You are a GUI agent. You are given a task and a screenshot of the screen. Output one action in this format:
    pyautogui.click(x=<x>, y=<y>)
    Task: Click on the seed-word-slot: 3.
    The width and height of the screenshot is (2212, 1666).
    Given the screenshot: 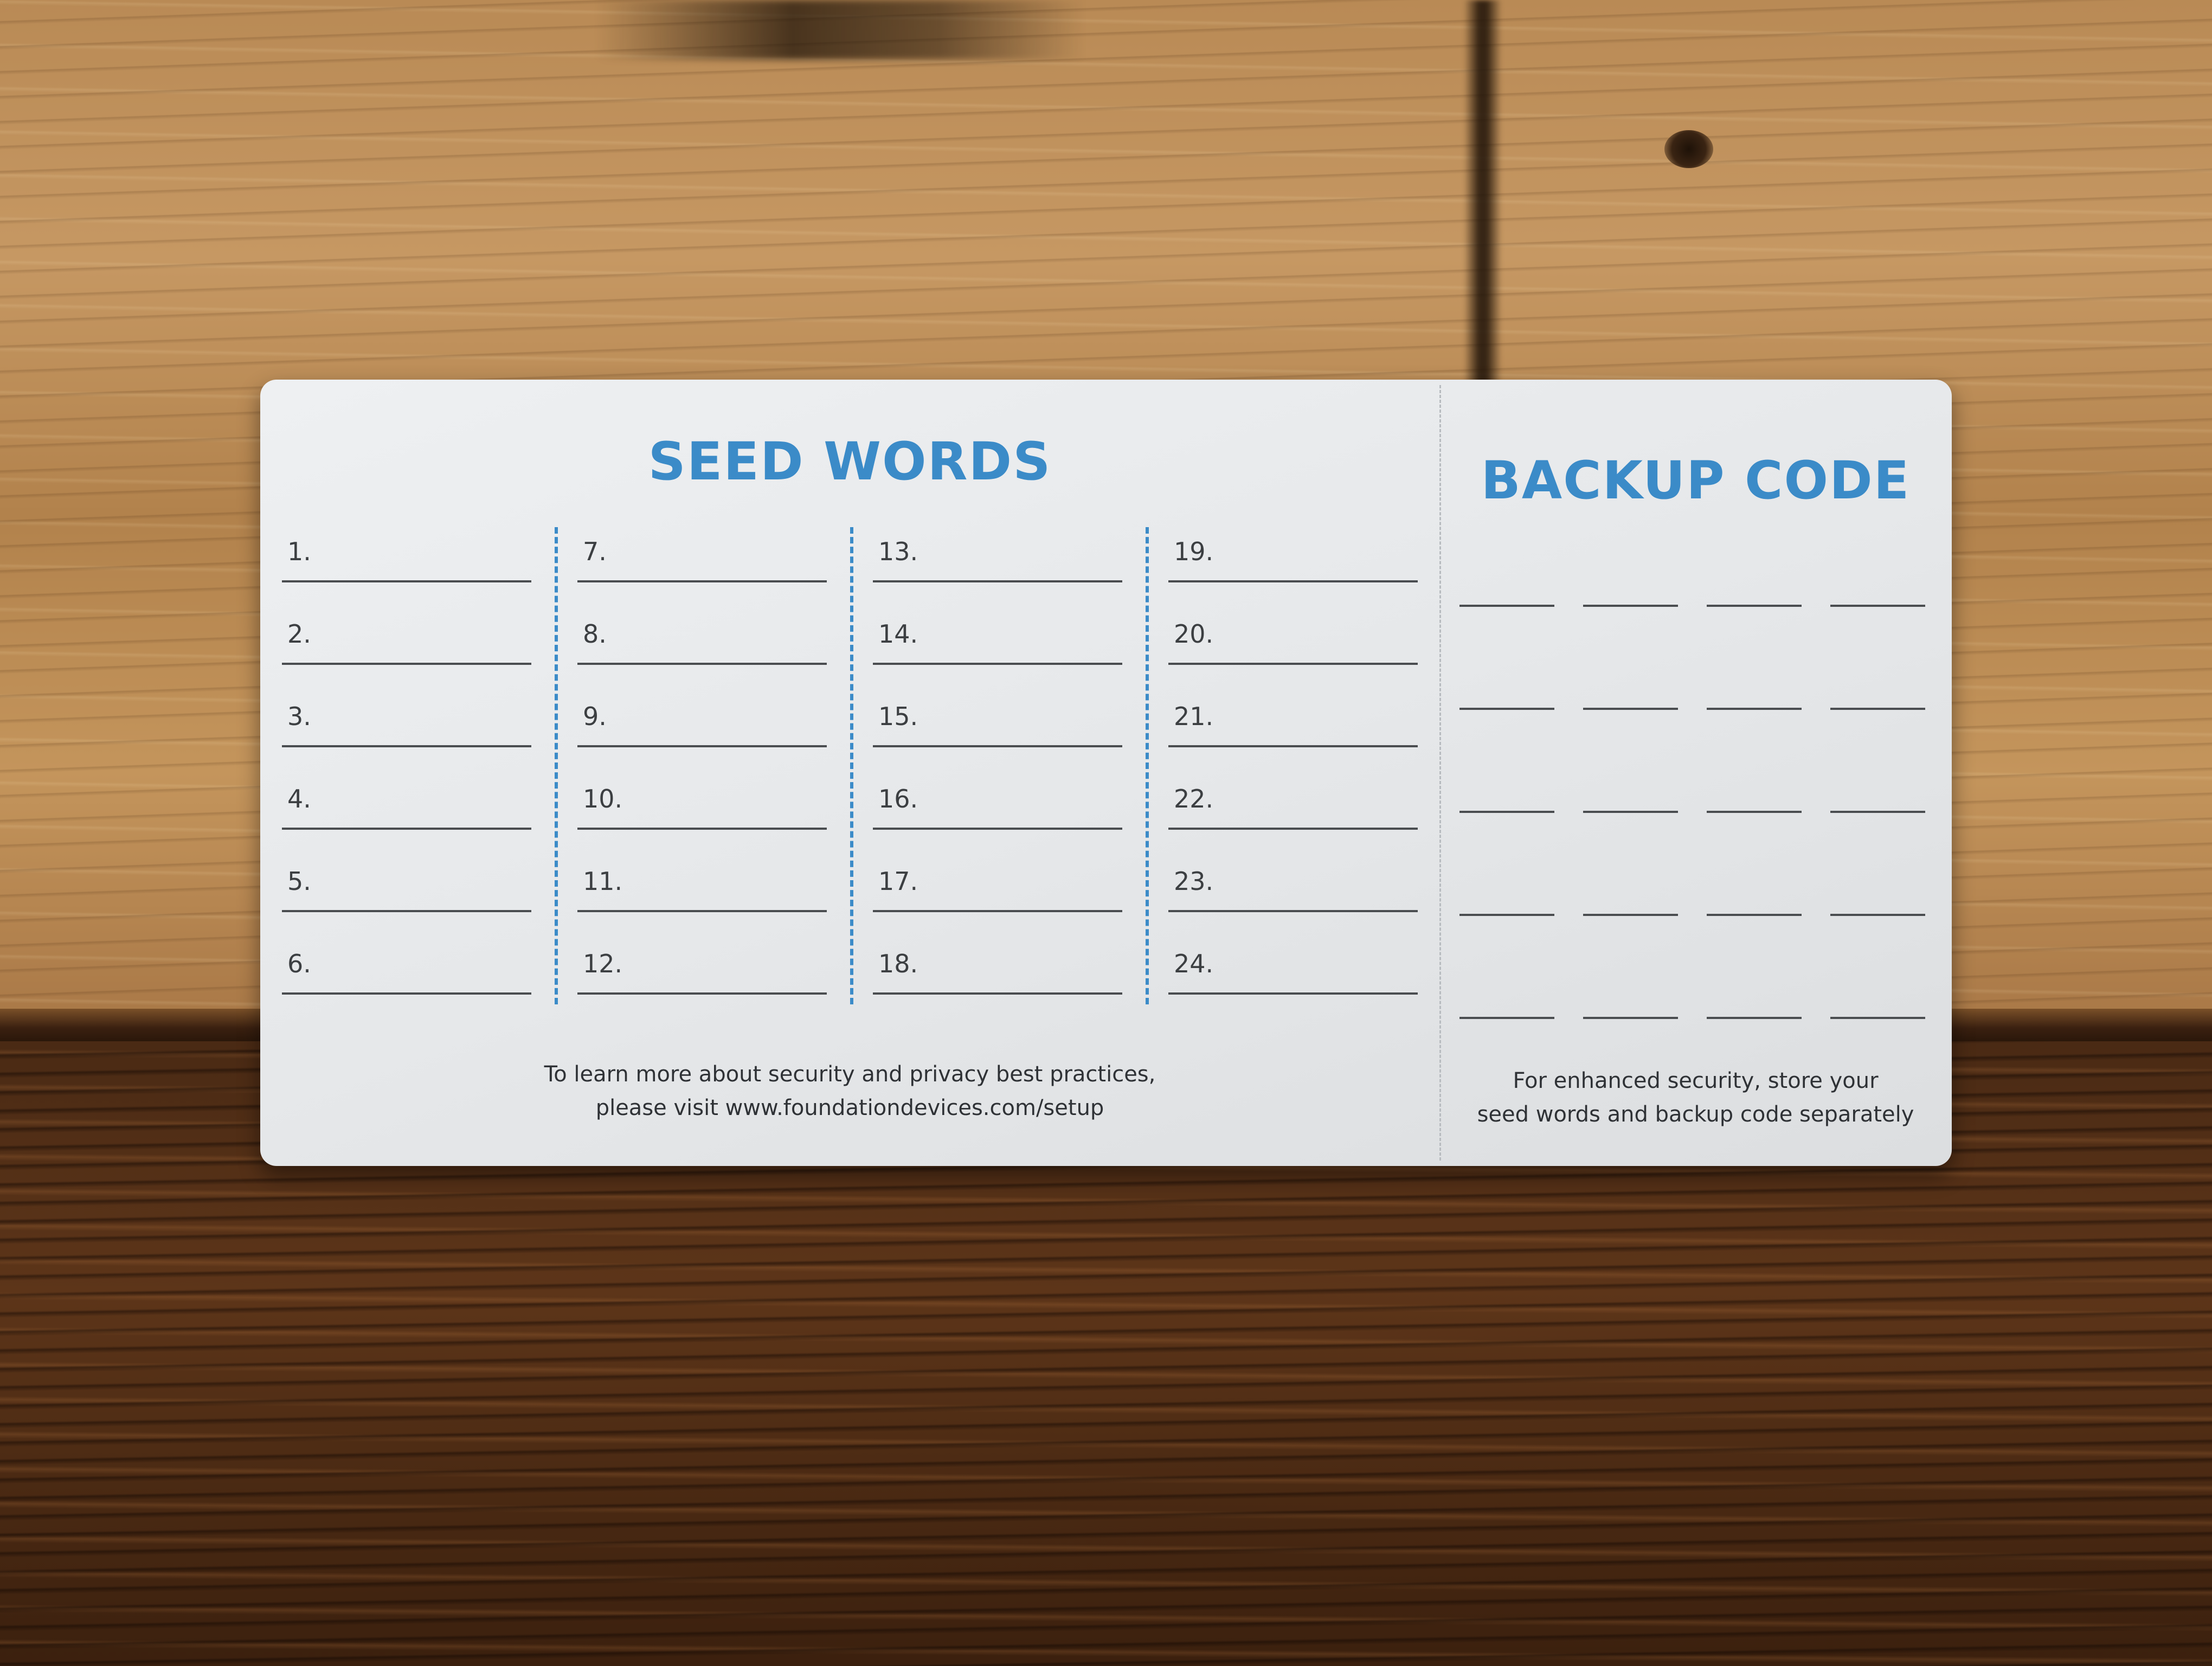 What is the action you would take?
    pyautogui.click(x=406, y=726)
    